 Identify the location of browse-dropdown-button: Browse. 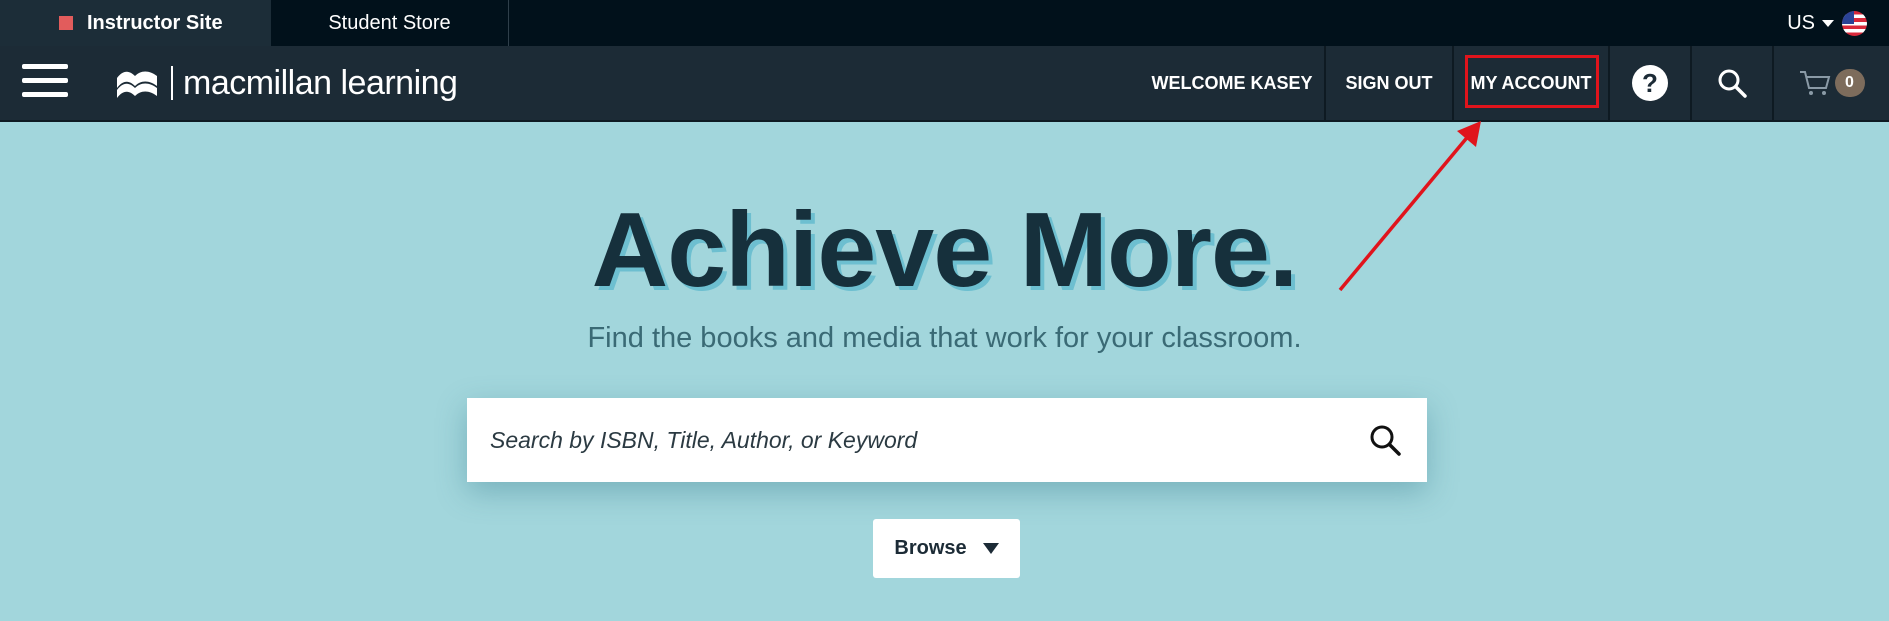
(946, 548).